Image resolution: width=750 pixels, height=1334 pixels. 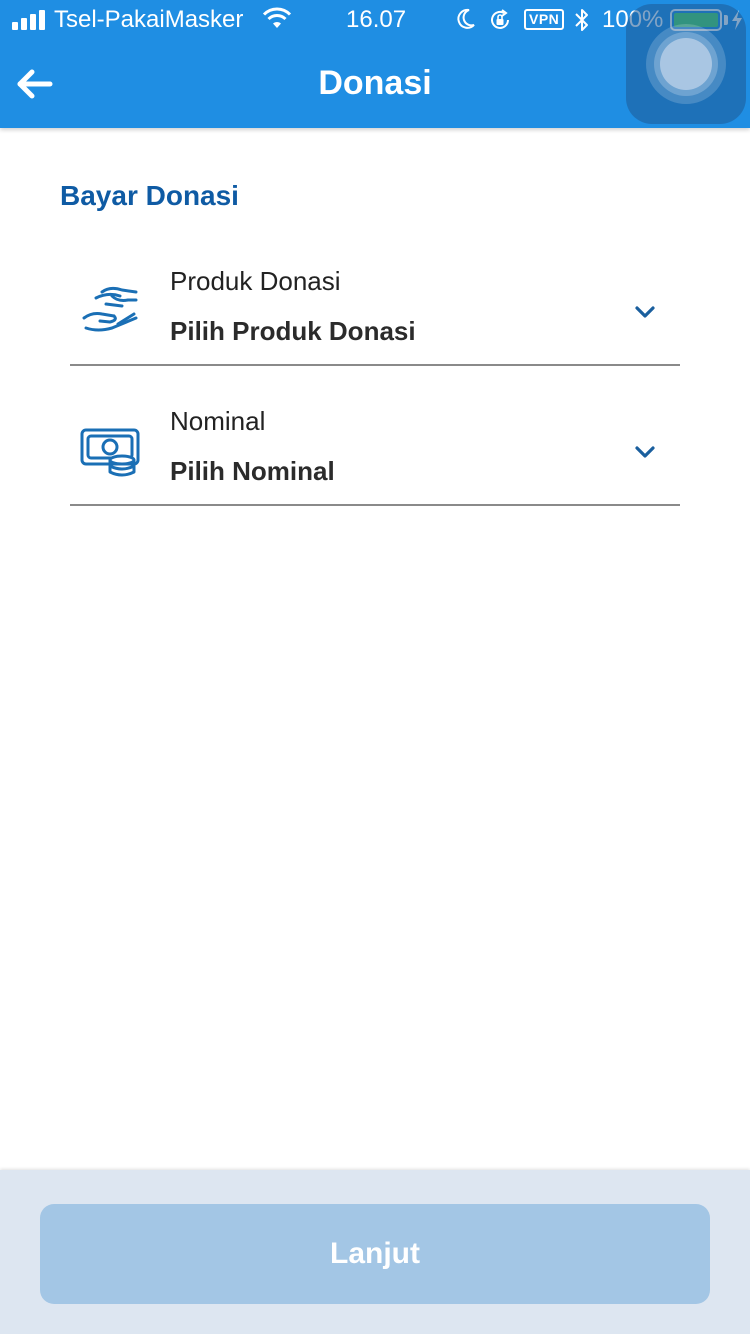 I want to click on assistive-touch-button, so click(x=686, y=64).